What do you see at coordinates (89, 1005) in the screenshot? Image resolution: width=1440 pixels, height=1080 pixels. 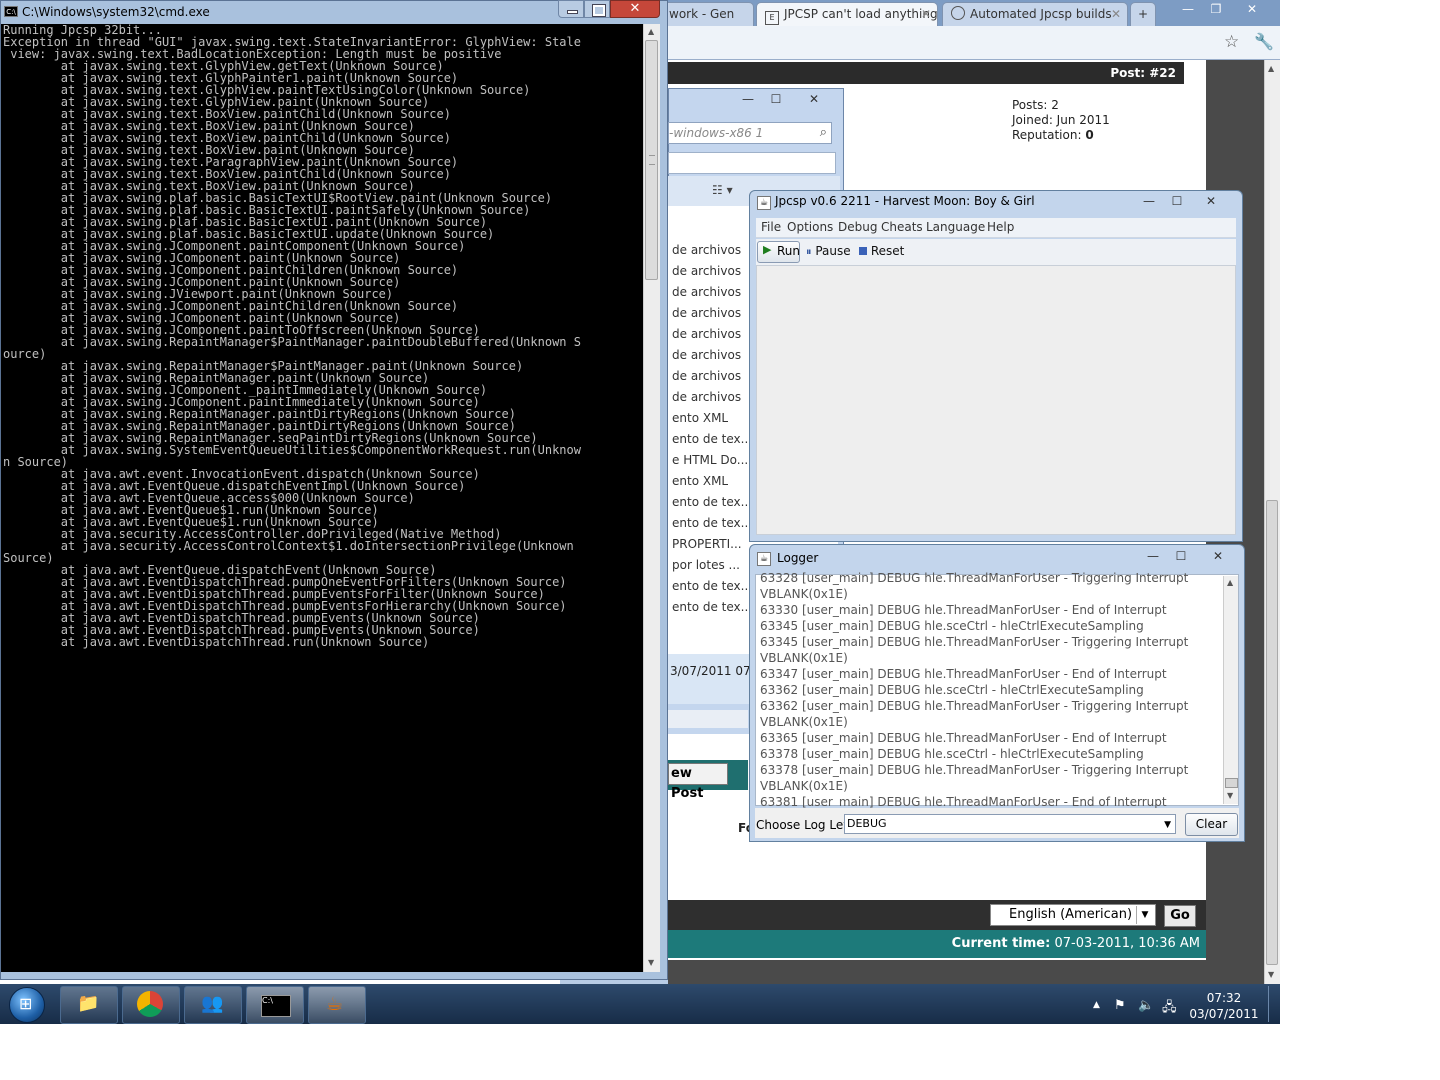 I see `taskbar-explorer: 📁` at bounding box center [89, 1005].